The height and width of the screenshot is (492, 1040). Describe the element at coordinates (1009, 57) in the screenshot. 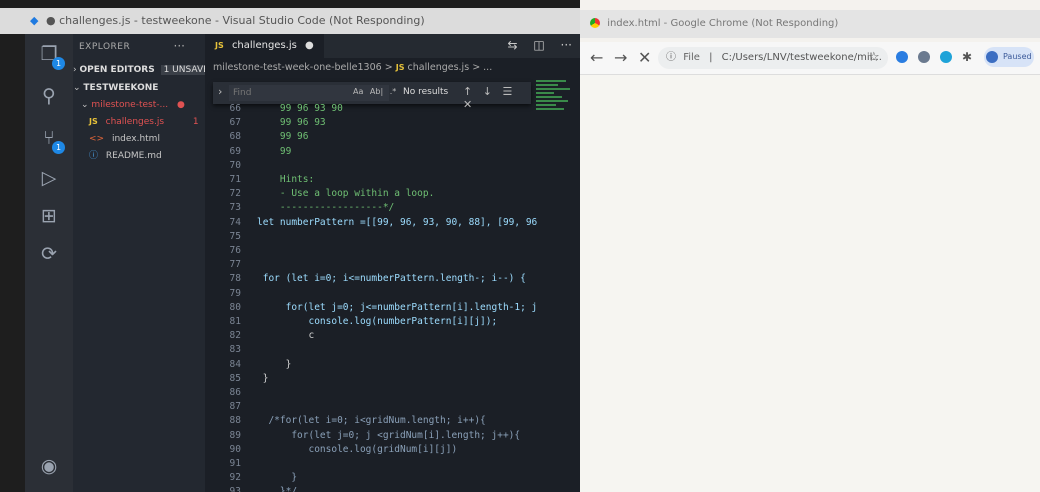

I see `profile-paused-button: Paused` at that location.